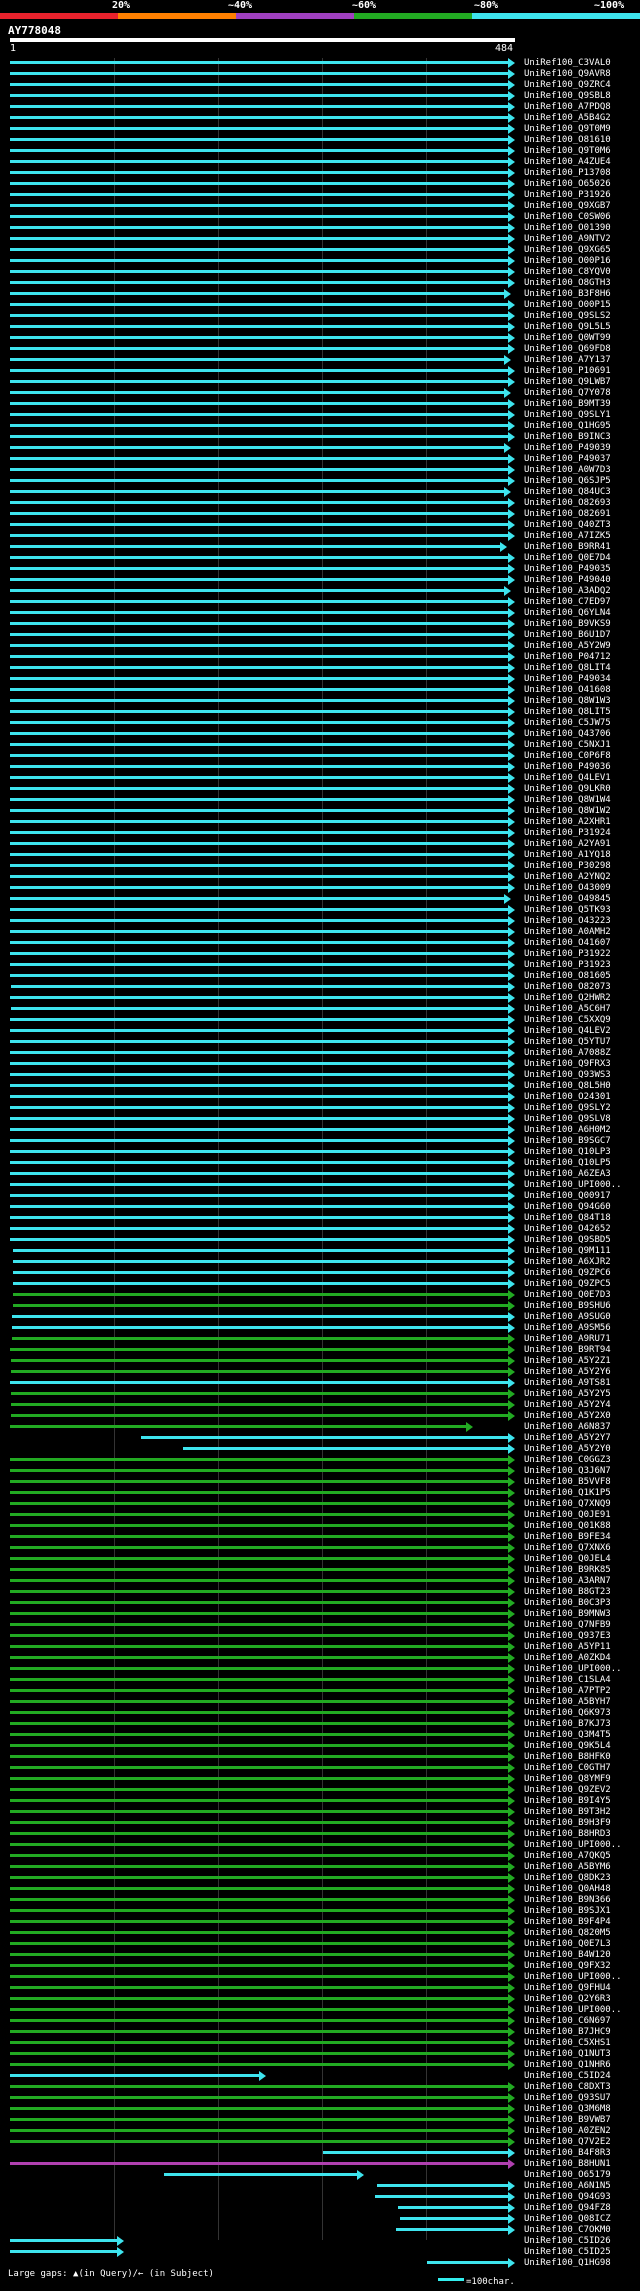 Image resolution: width=640 pixels, height=2291 pixels. What do you see at coordinates (320, 1152) in the screenshot?
I see `alignment-row: UniRef100_Q10LP3` at bounding box center [320, 1152].